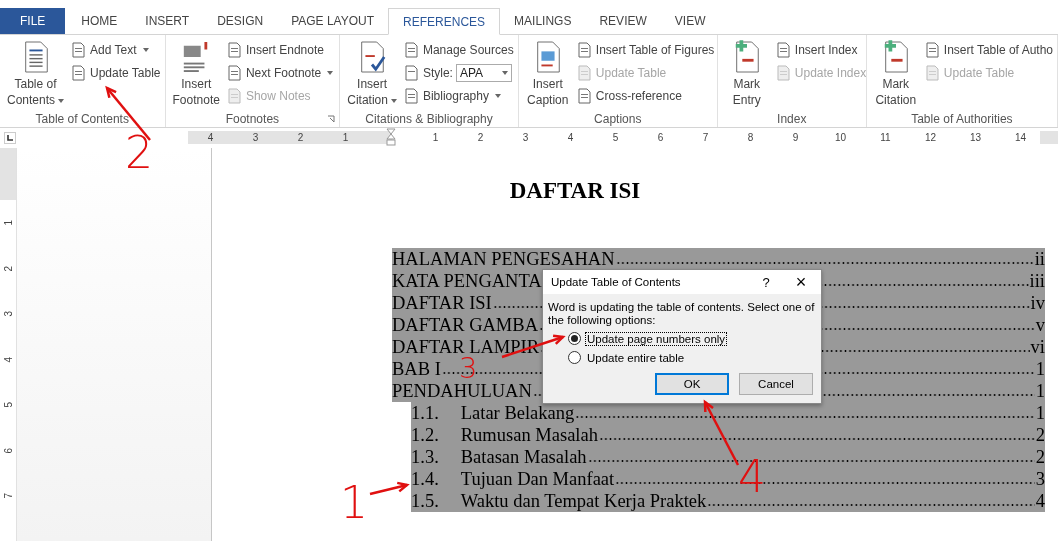 The image size is (1058, 541). Describe the element at coordinates (1040, 413) in the screenshot. I see `page-number: 1` at that location.